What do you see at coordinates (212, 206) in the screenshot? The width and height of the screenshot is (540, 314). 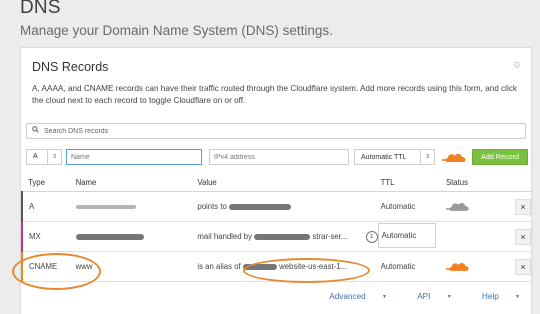 I see `record-value-prefix: points to` at bounding box center [212, 206].